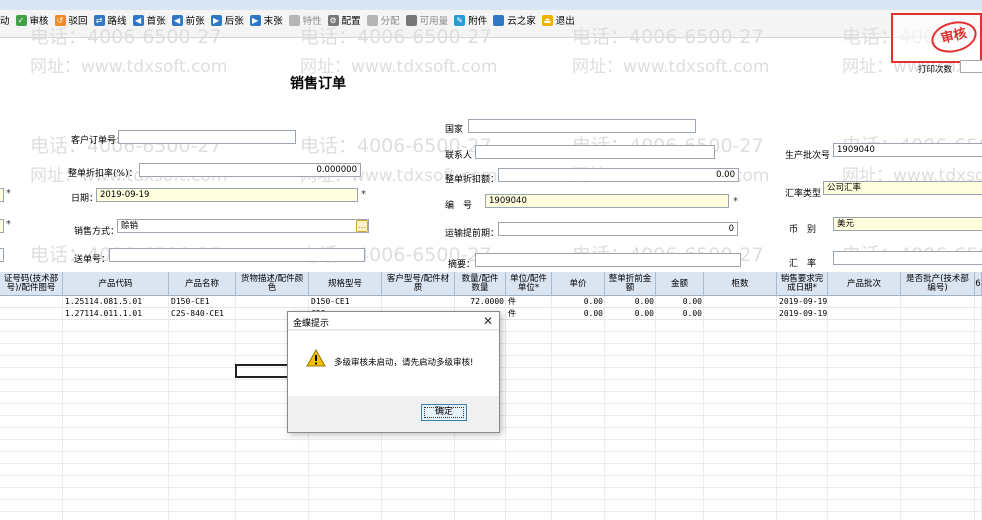  Describe the element at coordinates (470, 20) in the screenshot. I see `toolbar-attachment-button: ✎ 附件` at that location.